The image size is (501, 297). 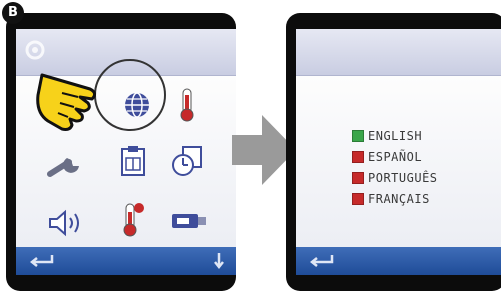 I want to click on language-option-english: ENGLISH, so click(x=395, y=136).